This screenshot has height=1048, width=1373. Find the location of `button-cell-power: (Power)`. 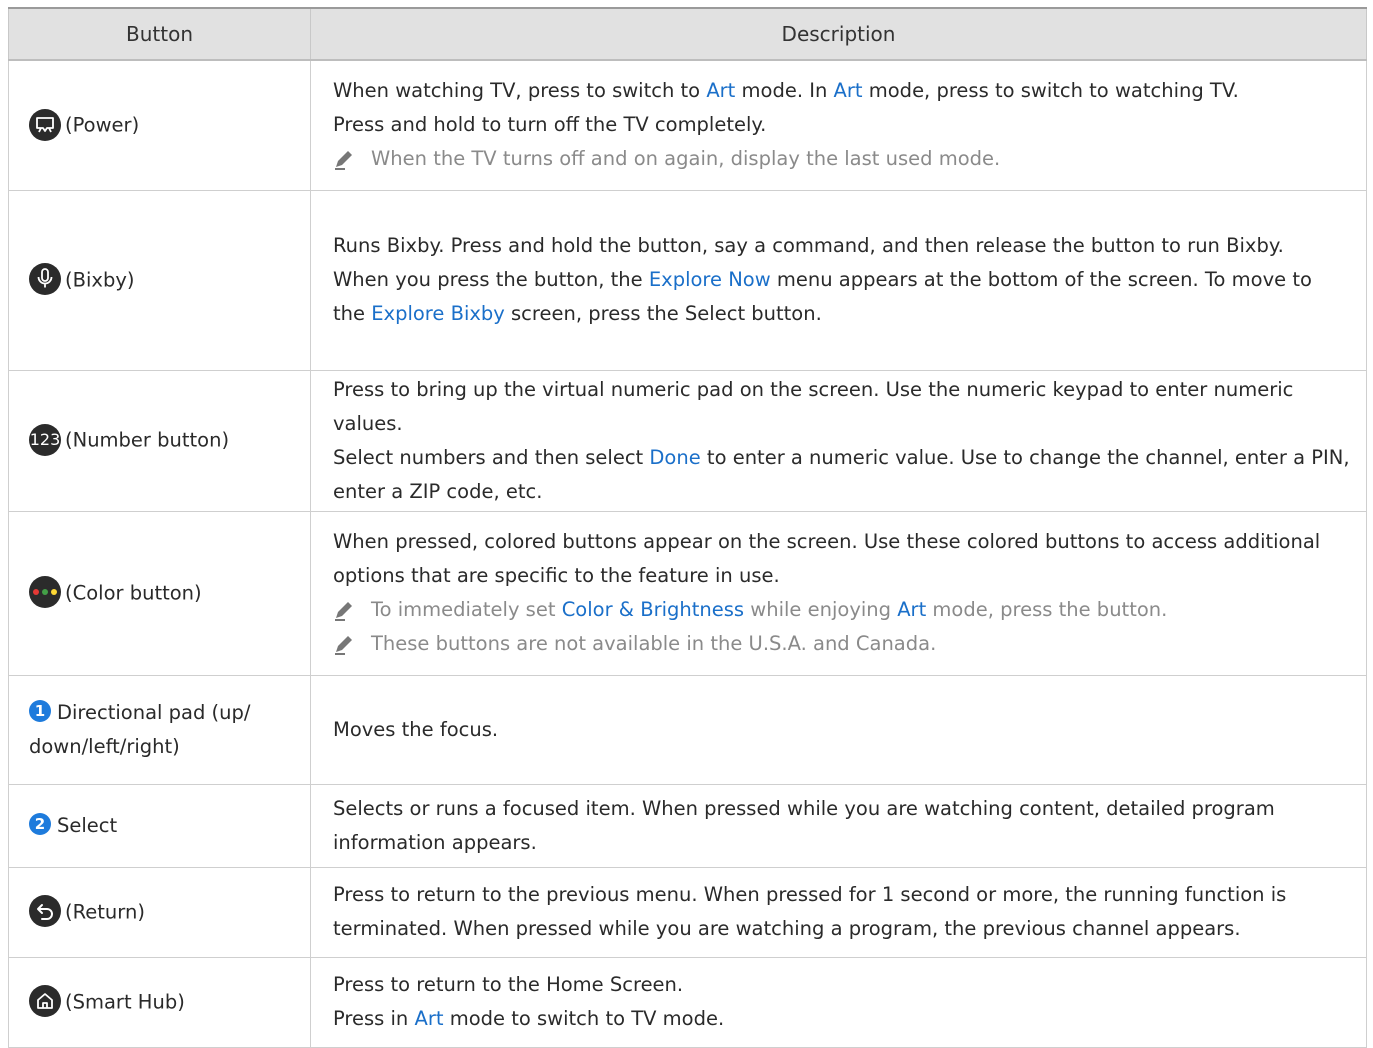

button-cell-power: (Power) is located at coordinates (159, 125).